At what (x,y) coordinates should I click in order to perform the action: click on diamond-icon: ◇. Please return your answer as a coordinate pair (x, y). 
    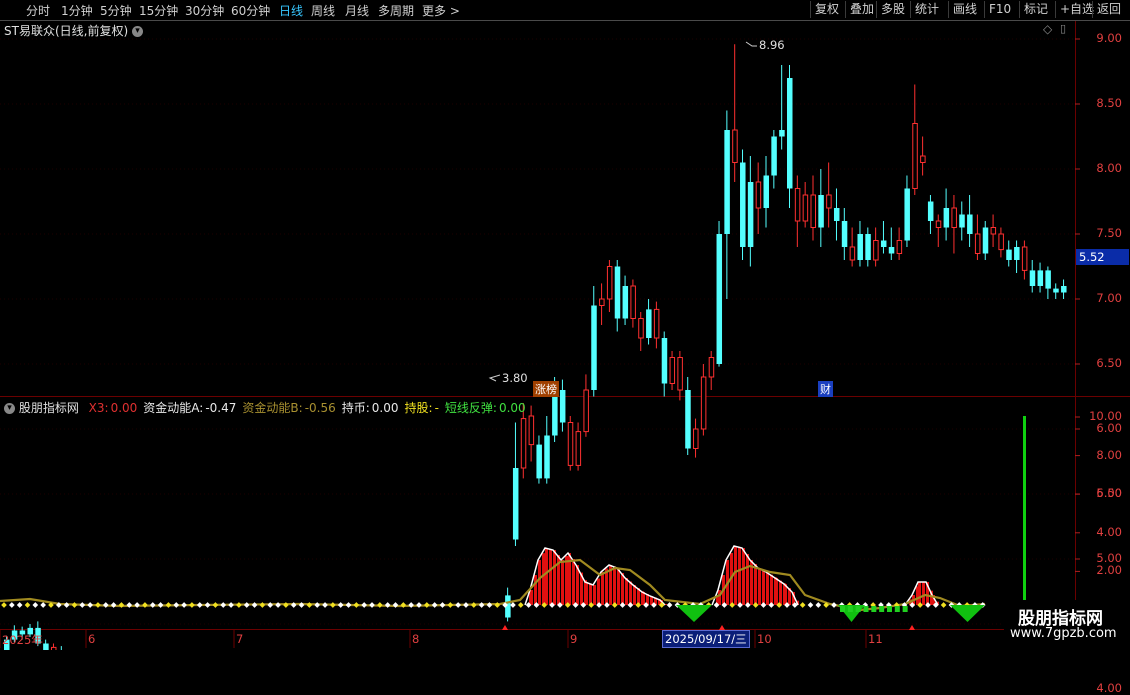
    Looking at the image, I should click on (1047, 29).